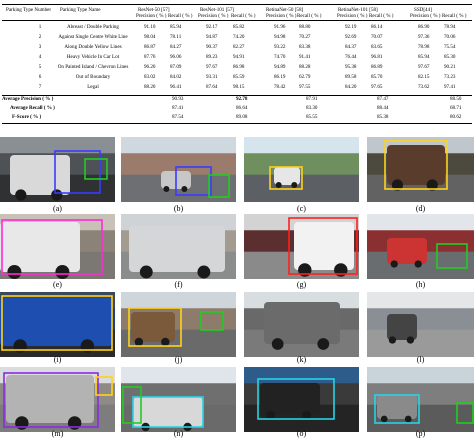 The image size is (474, 440). What do you see at coordinates (150, 27) in the screenshot?
I see `table-cell-value: 91.10` at bounding box center [150, 27].